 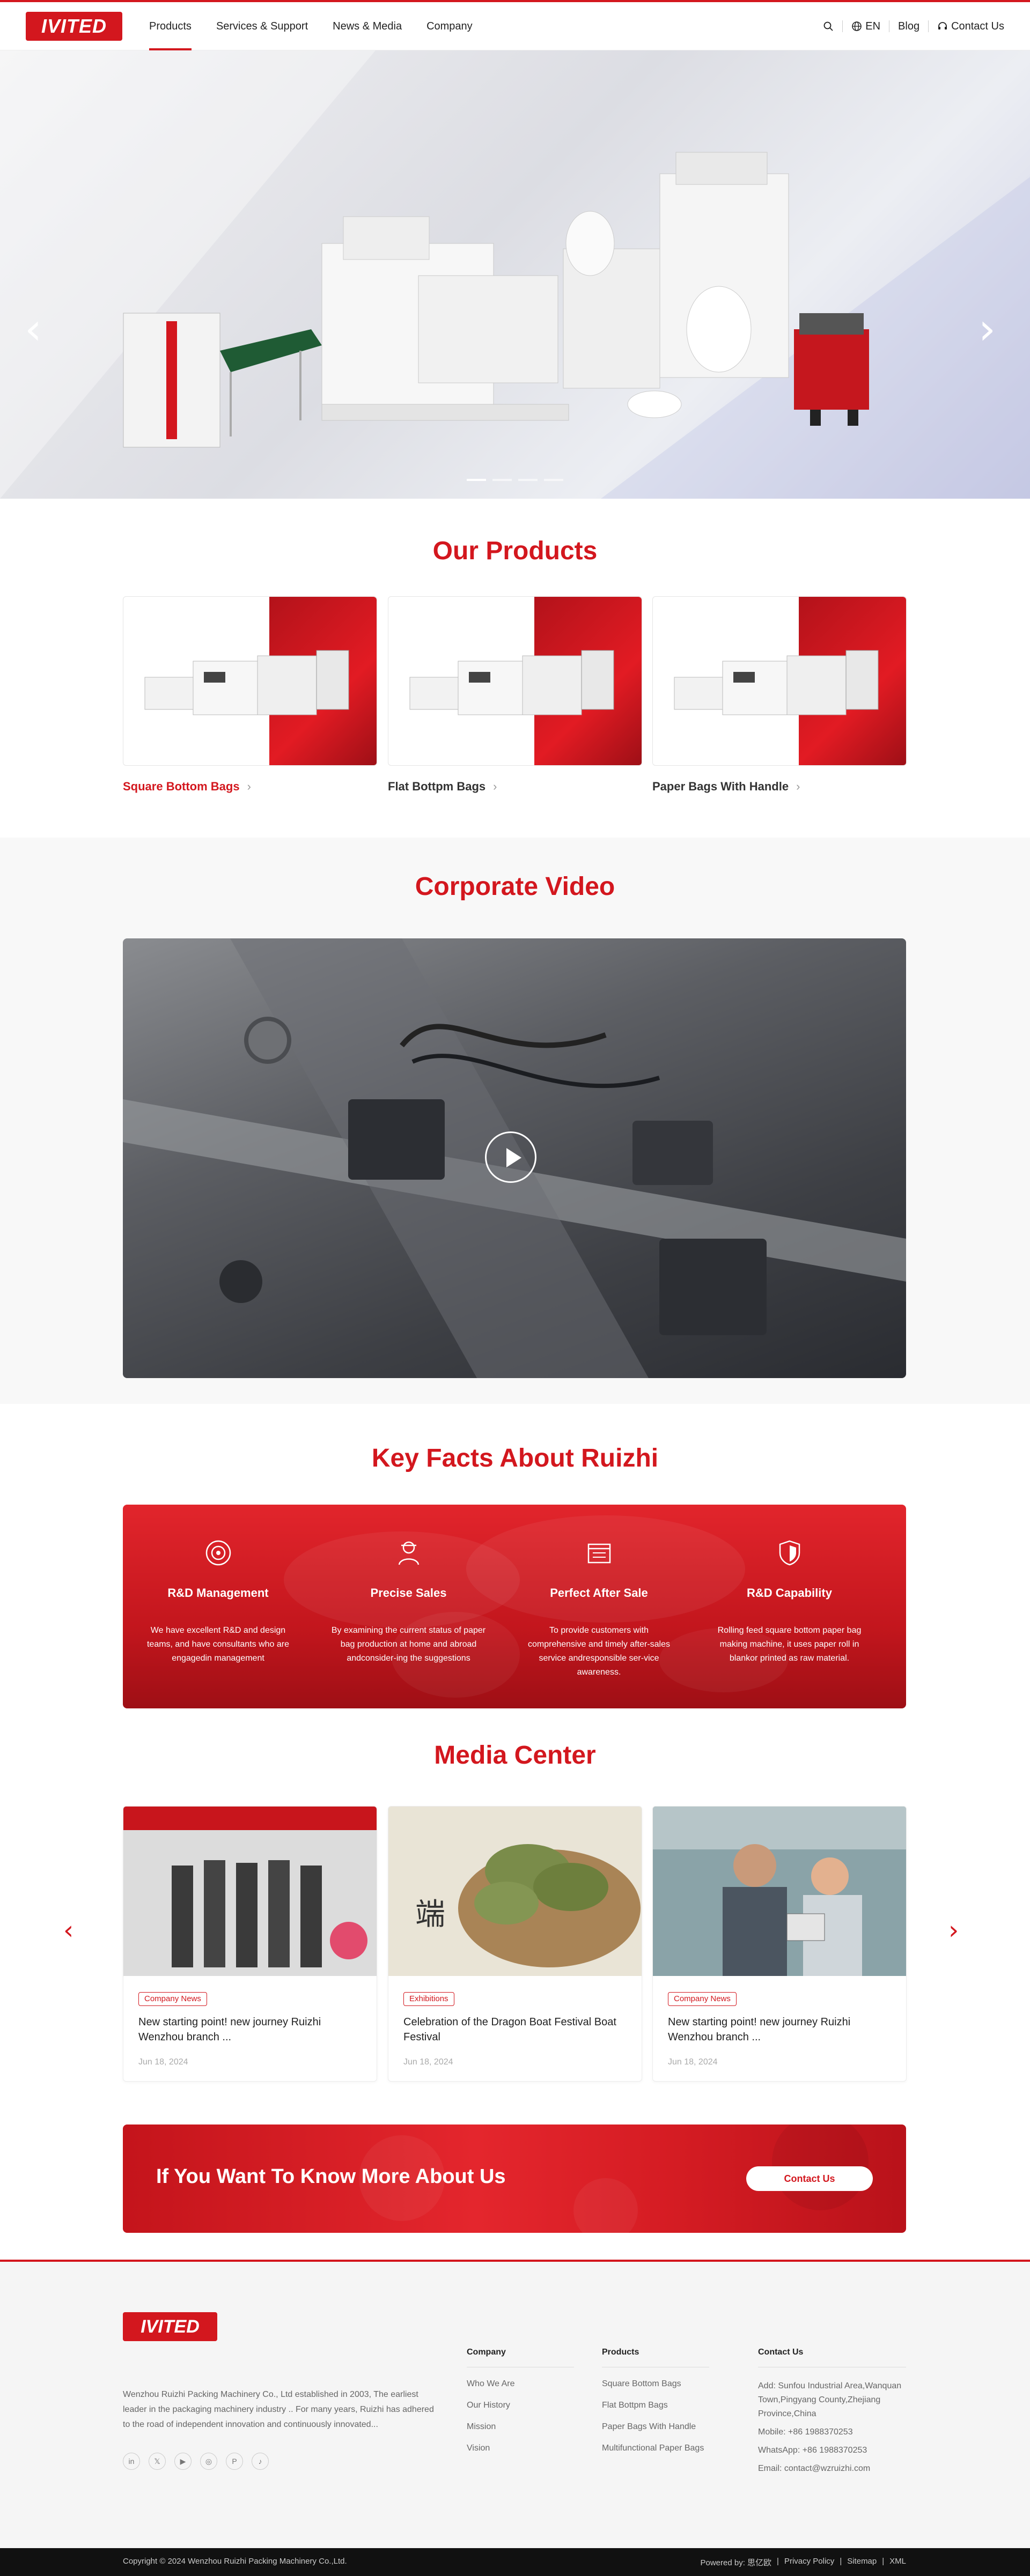 I want to click on contact-link: Contact Us, so click(x=971, y=26).